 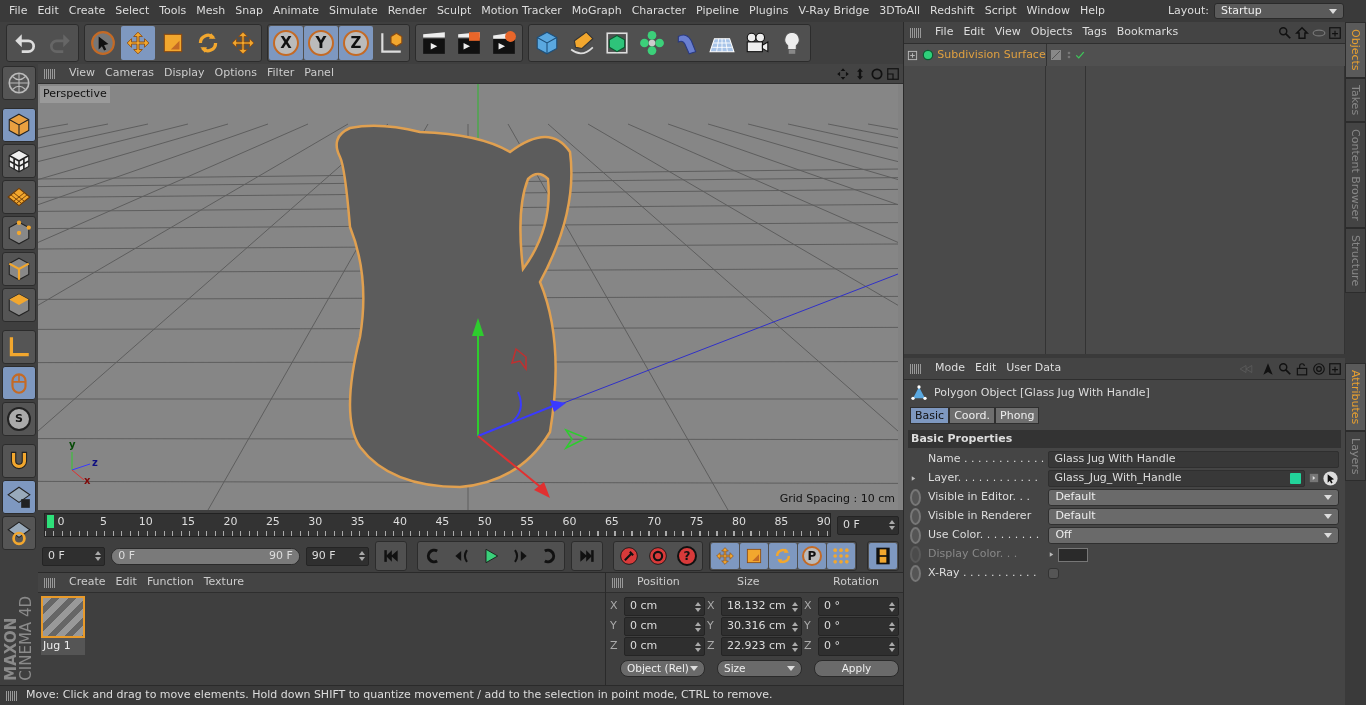 I want to click on menu-item: Mesh, so click(x=211, y=11).